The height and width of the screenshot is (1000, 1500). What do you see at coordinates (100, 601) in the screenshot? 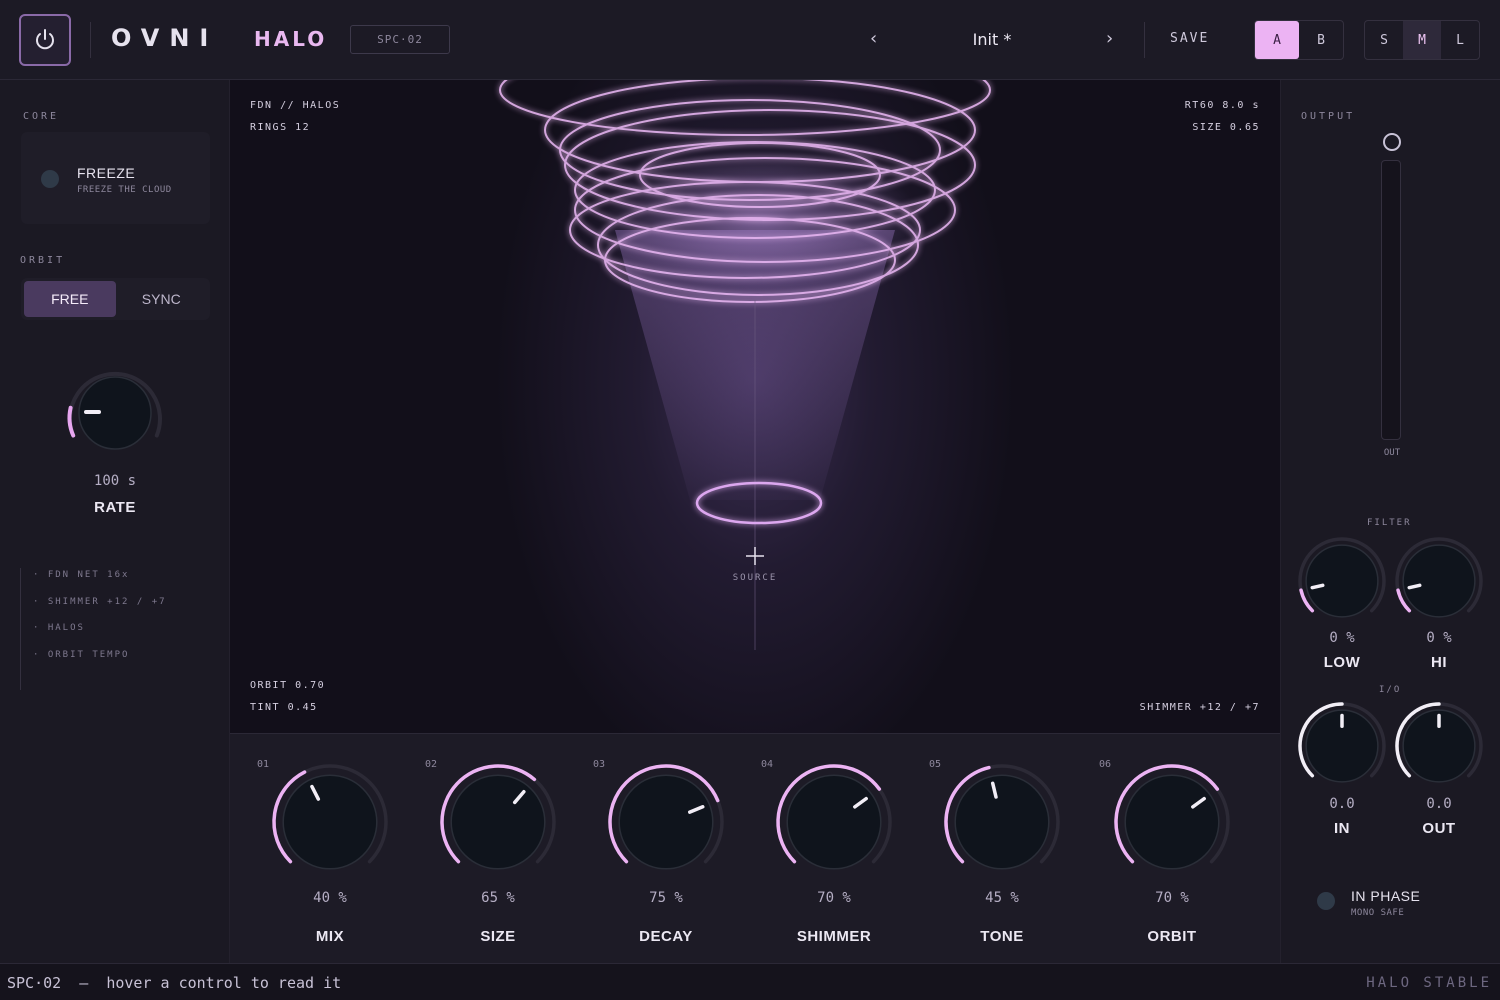
I see `feature-item: · SHIMMER +12 / +7` at bounding box center [100, 601].